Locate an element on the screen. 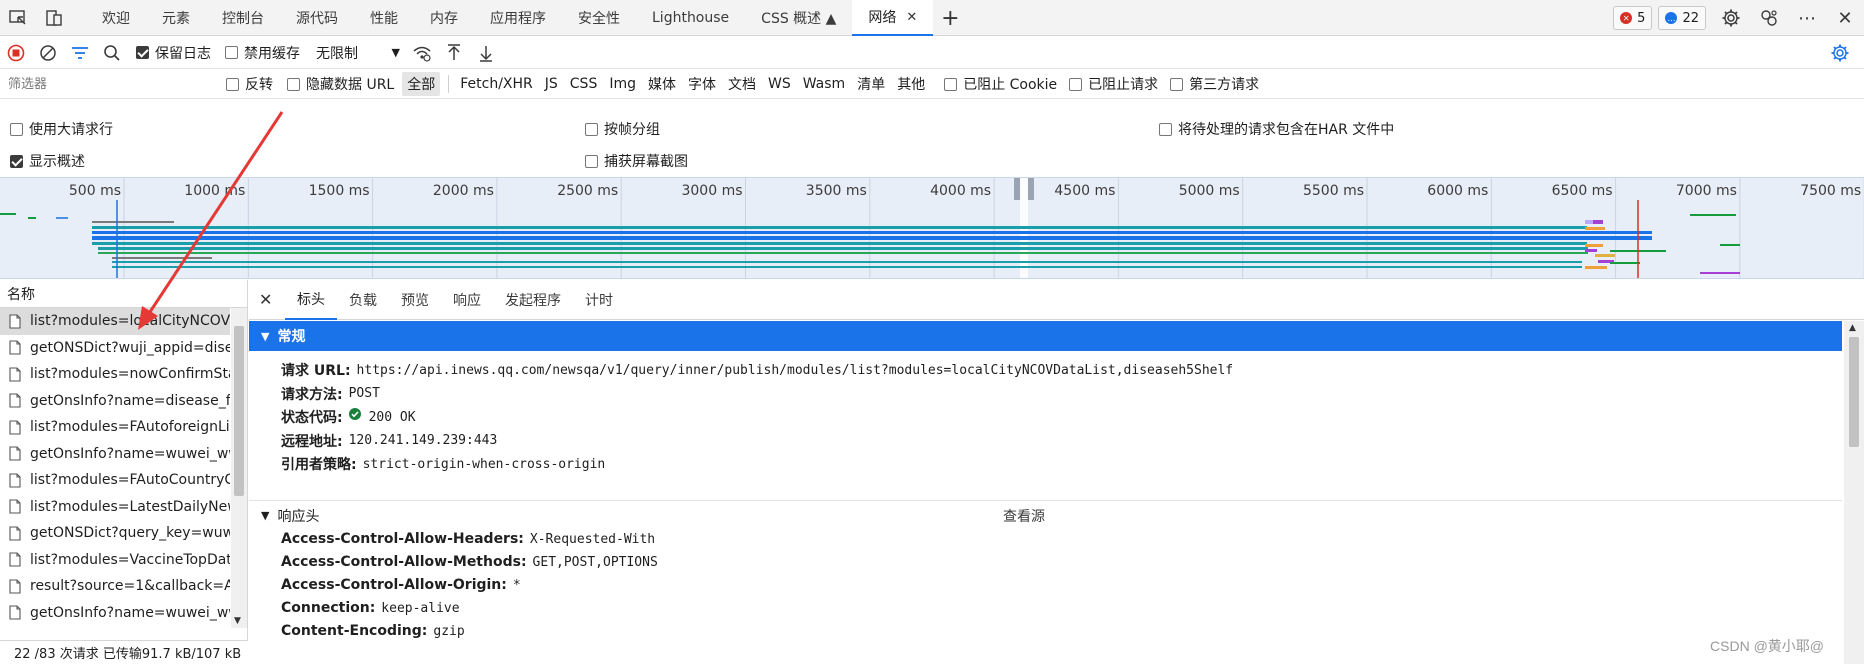 Image resolution: width=1864 pixels, height=664 pixels. header-value: strict-origin-when-cross-origin is located at coordinates (484, 464).